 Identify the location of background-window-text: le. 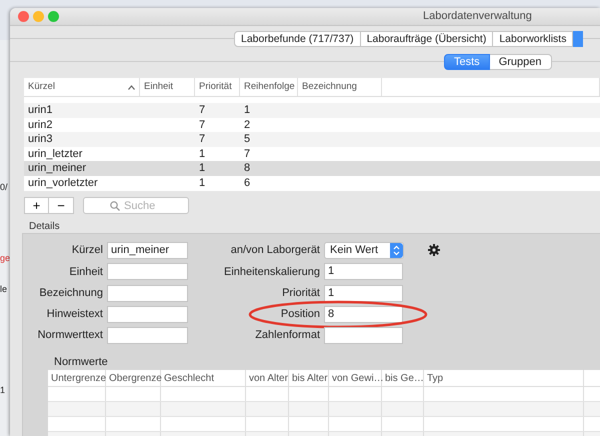
(4, 289).